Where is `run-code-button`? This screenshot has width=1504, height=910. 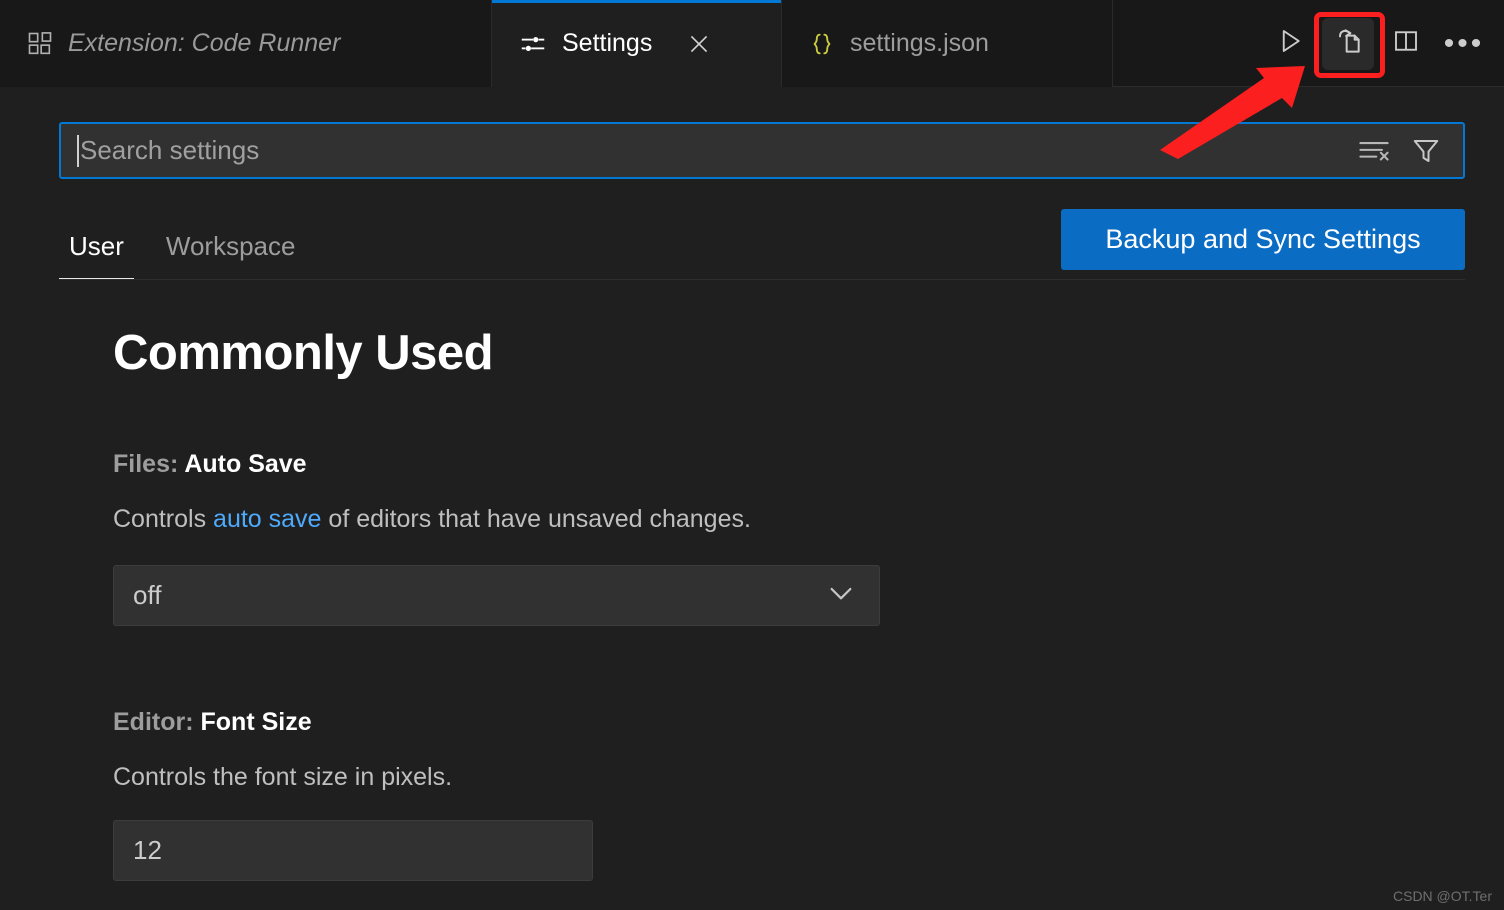 run-code-button is located at coordinates (1290, 44).